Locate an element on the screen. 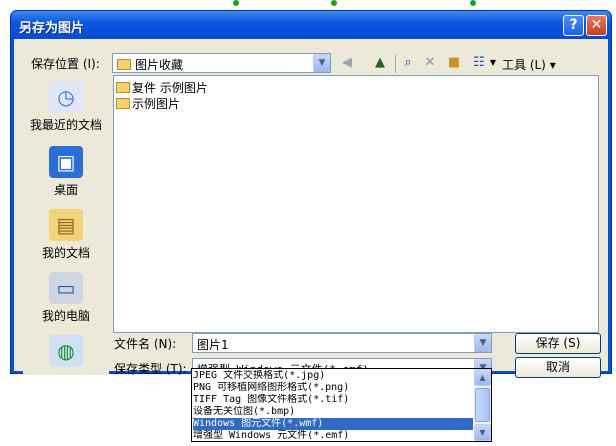 The height and width of the screenshot is (446, 616). up-folder-icon: ▲ is located at coordinates (380, 63).